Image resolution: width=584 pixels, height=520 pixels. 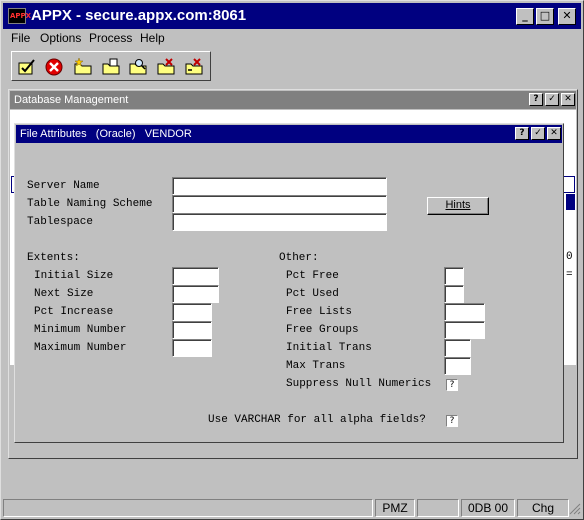 I want to click on minimum-number-field, so click(x=192, y=330).